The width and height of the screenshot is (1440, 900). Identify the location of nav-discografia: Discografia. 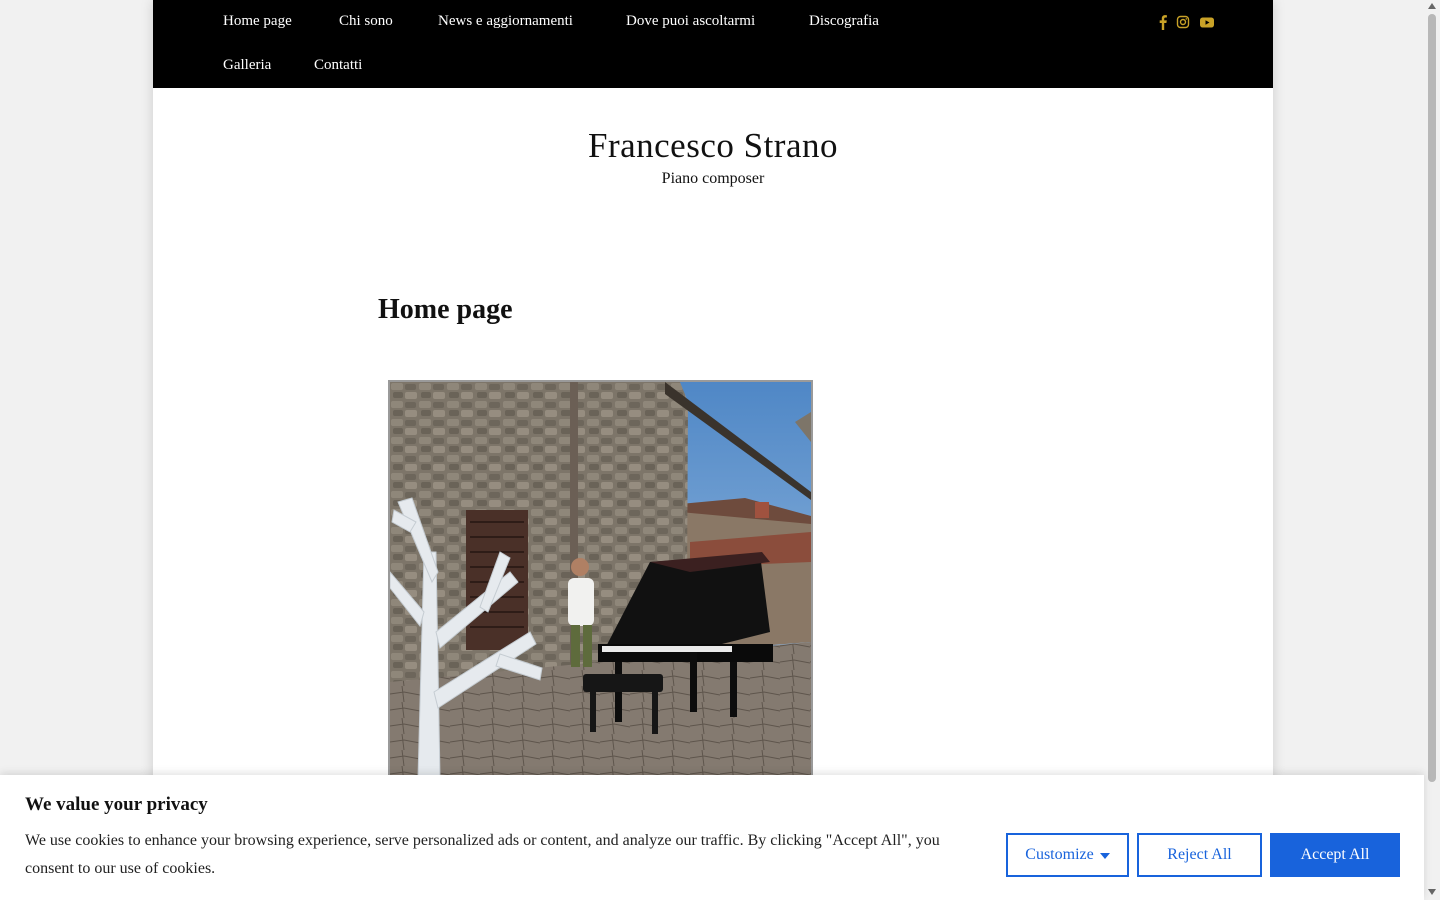
(844, 21).